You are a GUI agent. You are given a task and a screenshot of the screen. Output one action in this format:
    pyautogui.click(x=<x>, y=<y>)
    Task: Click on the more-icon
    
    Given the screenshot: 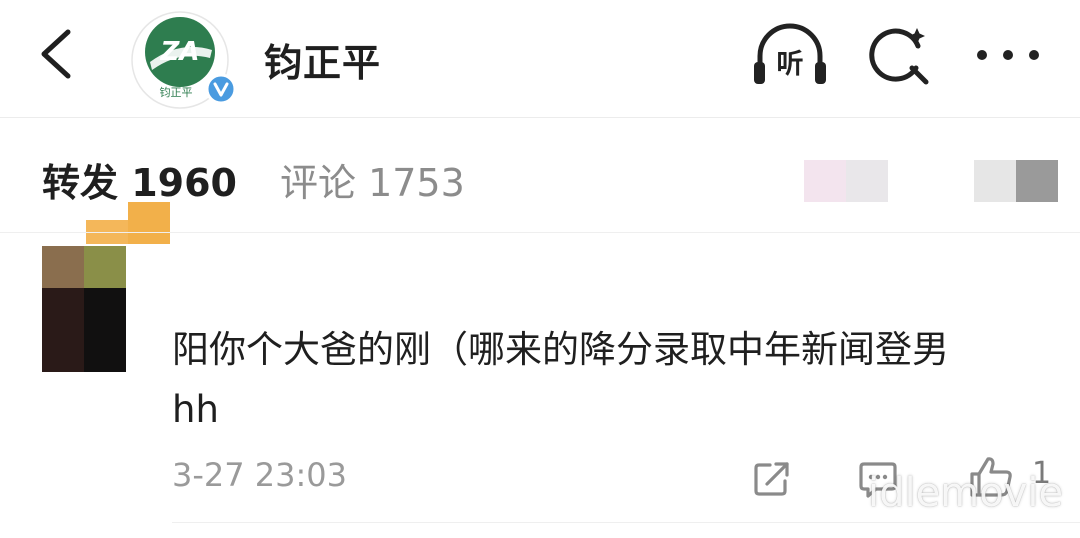 What is the action you would take?
    pyautogui.click(x=1008, y=55)
    